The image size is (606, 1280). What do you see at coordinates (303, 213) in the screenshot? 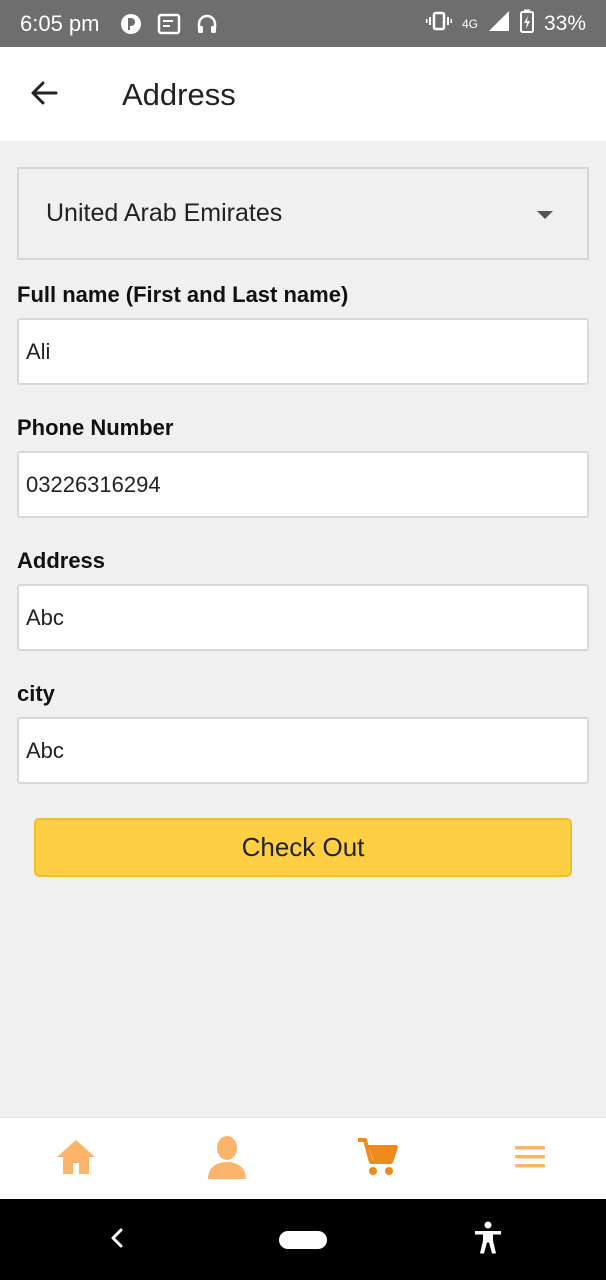
I see `country-dropdown: United Arab Emirates` at bounding box center [303, 213].